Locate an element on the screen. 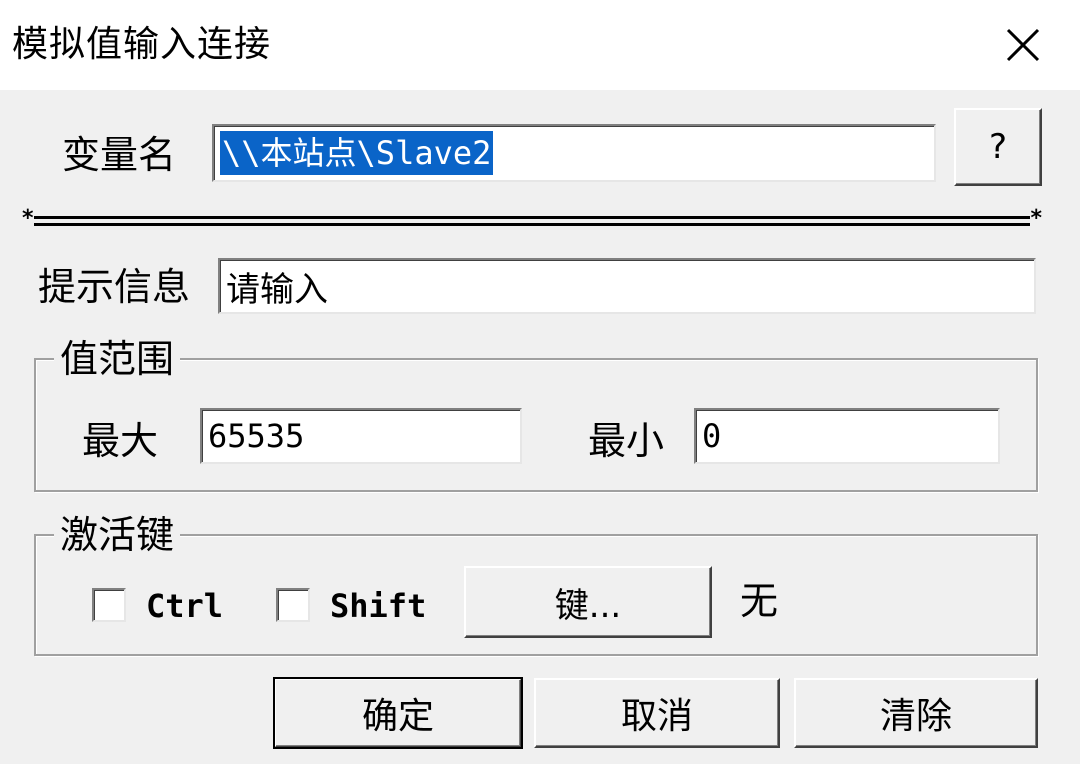 This screenshot has height=764, width=1080. hotkey-group-label: 激活键 is located at coordinates (117, 535).